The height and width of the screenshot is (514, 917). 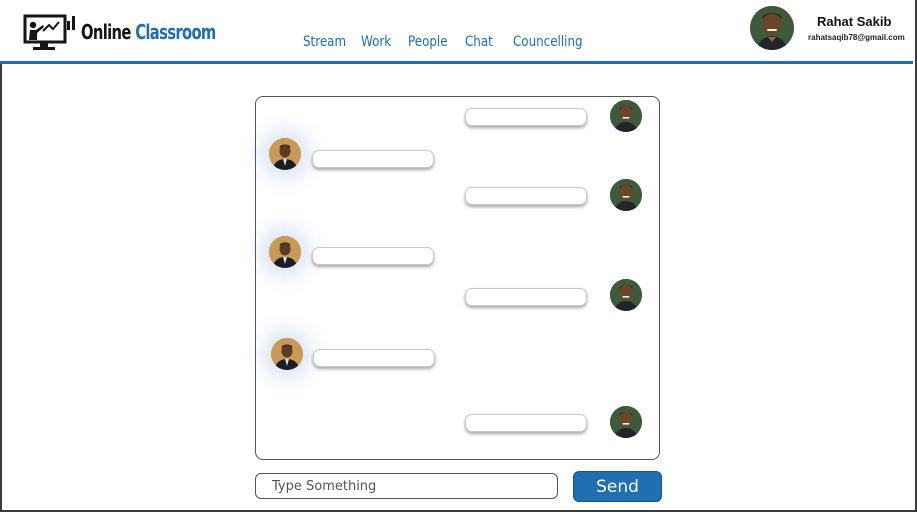 What do you see at coordinates (376, 42) in the screenshot?
I see `nav-work: Work` at bounding box center [376, 42].